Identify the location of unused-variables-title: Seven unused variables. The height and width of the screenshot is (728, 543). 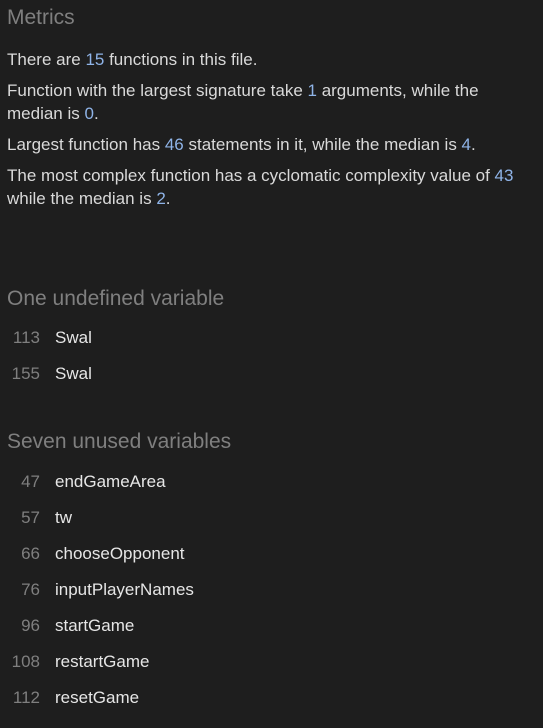
(119, 441).